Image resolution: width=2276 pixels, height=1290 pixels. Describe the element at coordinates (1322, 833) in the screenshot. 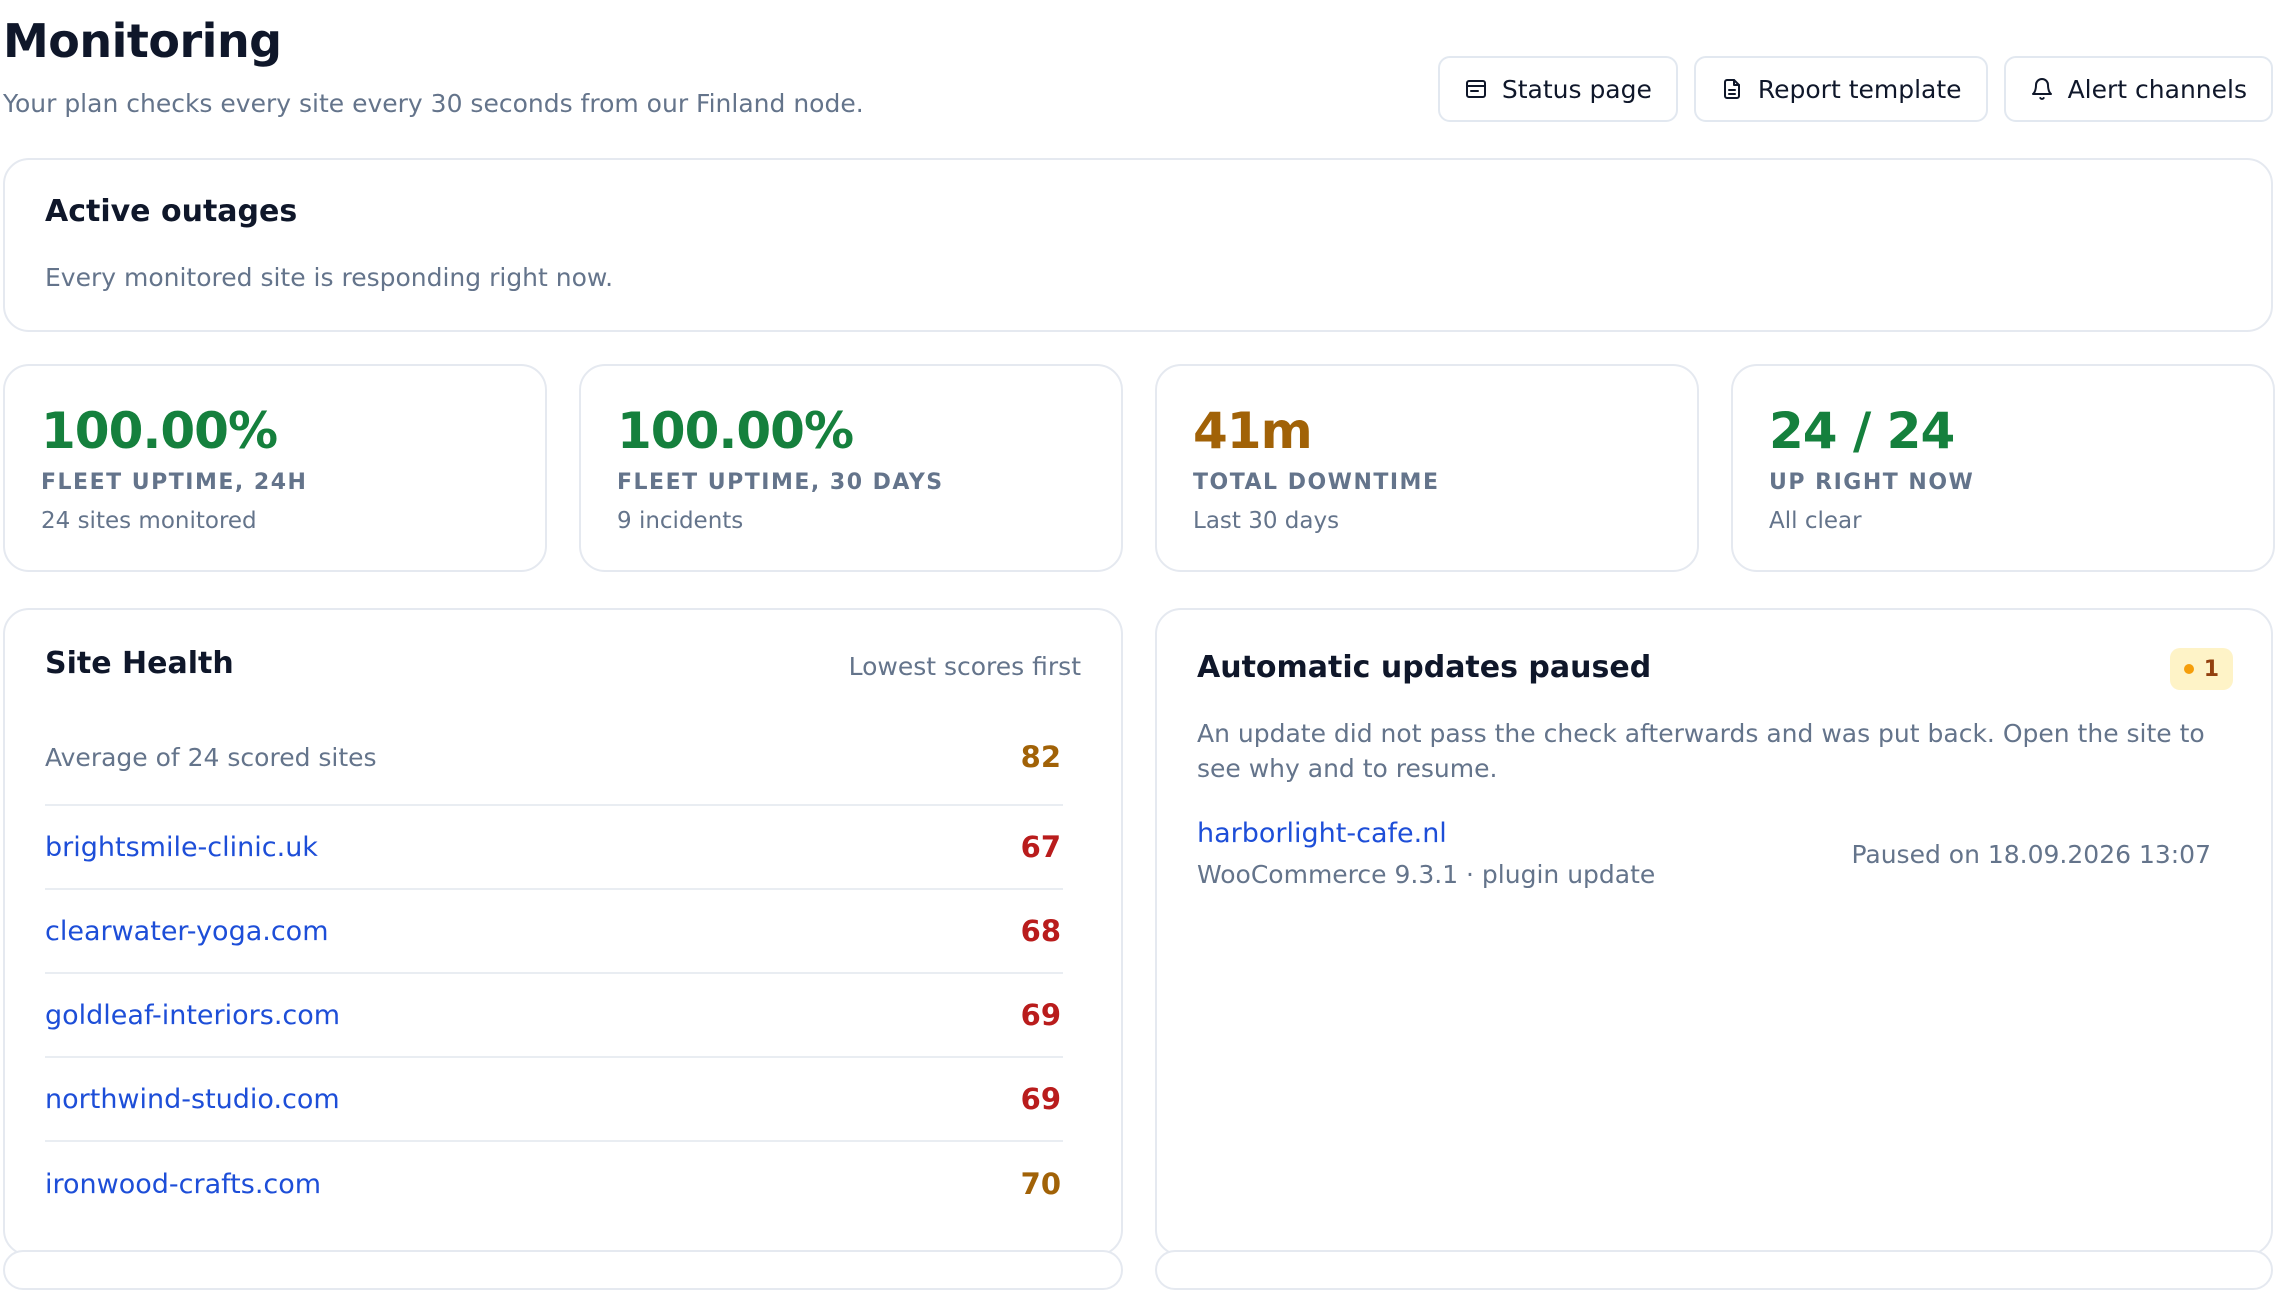

I see `paused-site-link: harborlight-cafe.nl` at that location.